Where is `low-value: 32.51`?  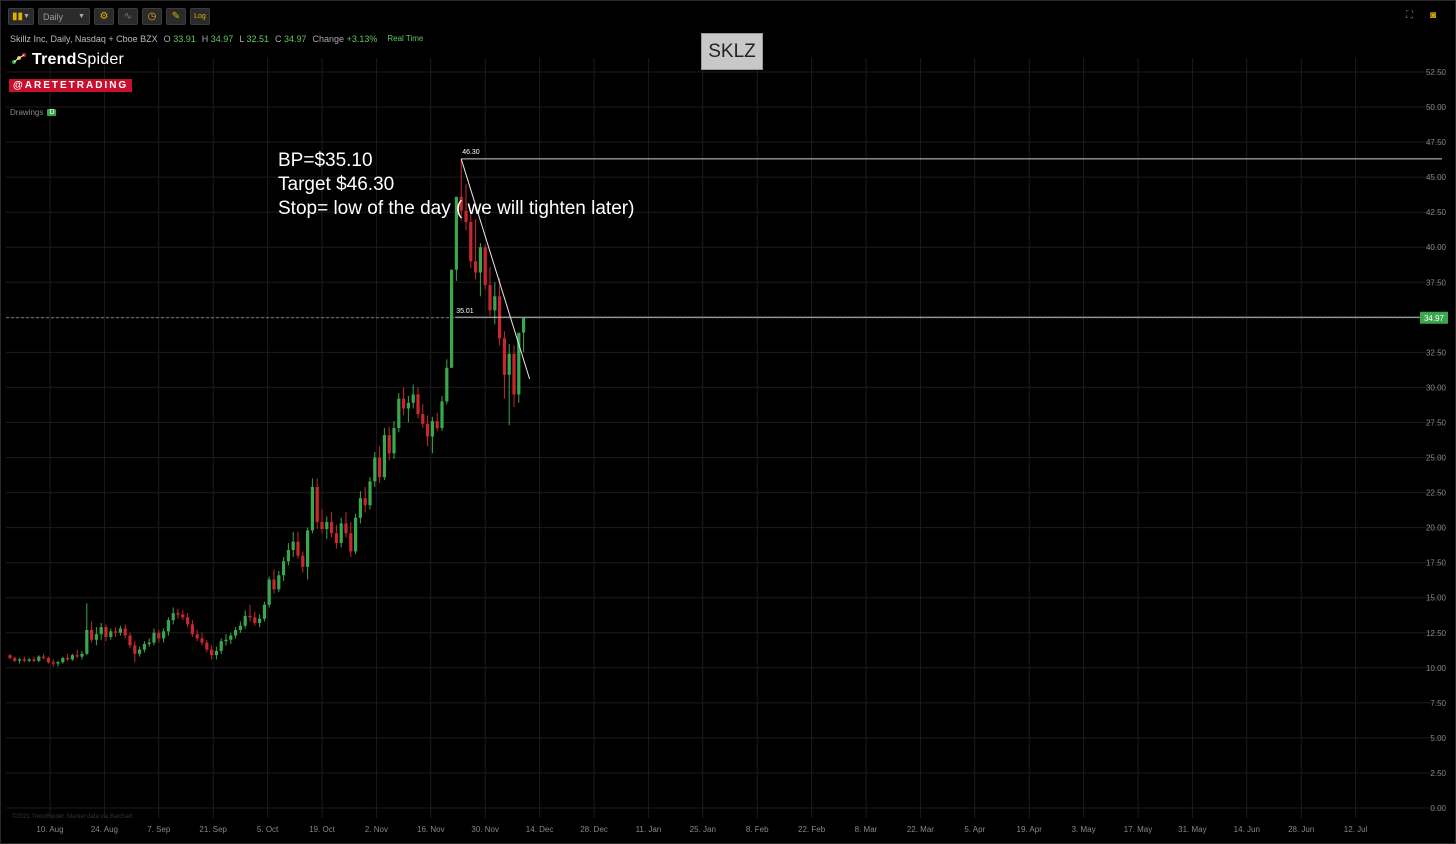
low-value: 32.51 is located at coordinates (257, 39).